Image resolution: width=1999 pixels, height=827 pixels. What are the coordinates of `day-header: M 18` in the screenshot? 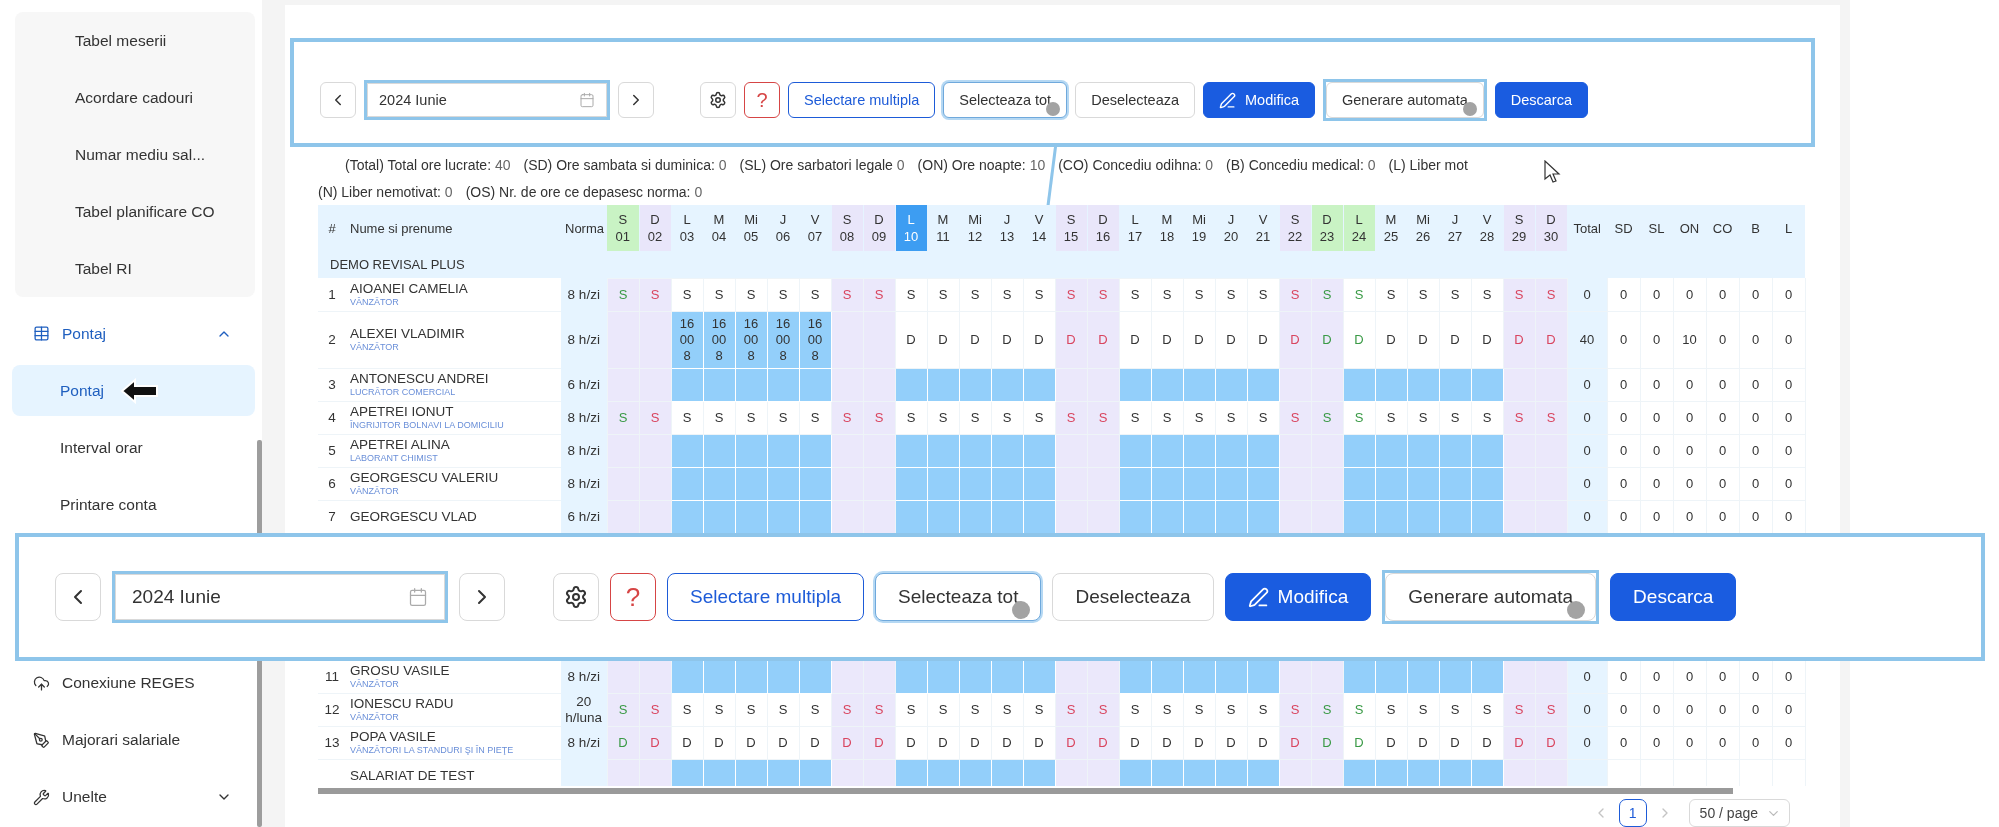 It's located at (1167, 228).